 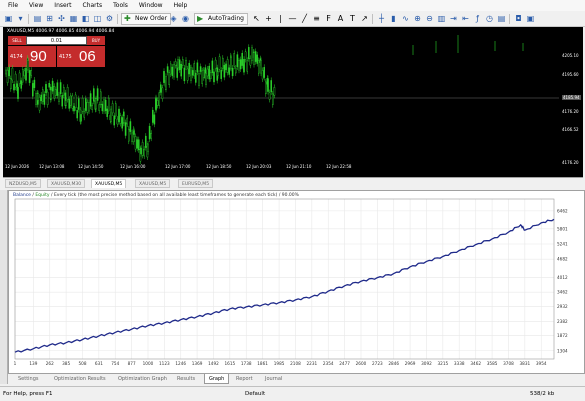 What do you see at coordinates (530, 18) in the screenshot?
I see `properties-icon: ▣` at bounding box center [530, 18].